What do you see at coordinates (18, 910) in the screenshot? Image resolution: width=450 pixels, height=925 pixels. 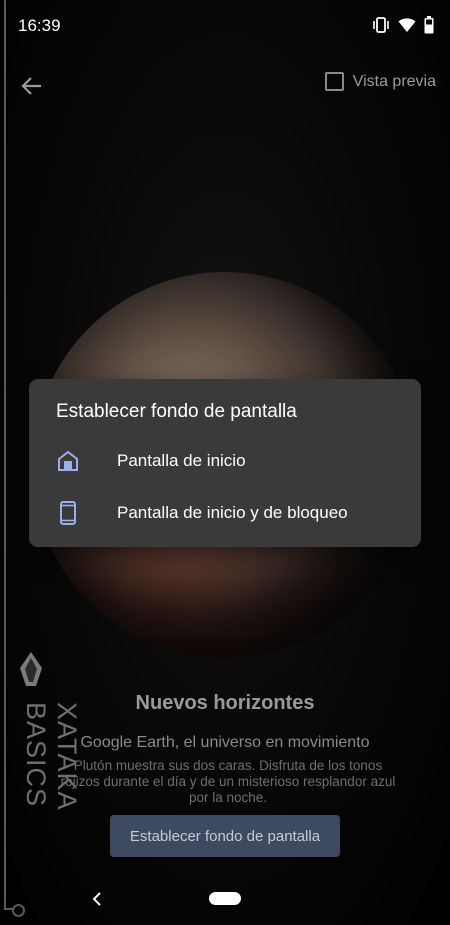 I see `watermark-line-dot` at bounding box center [18, 910].